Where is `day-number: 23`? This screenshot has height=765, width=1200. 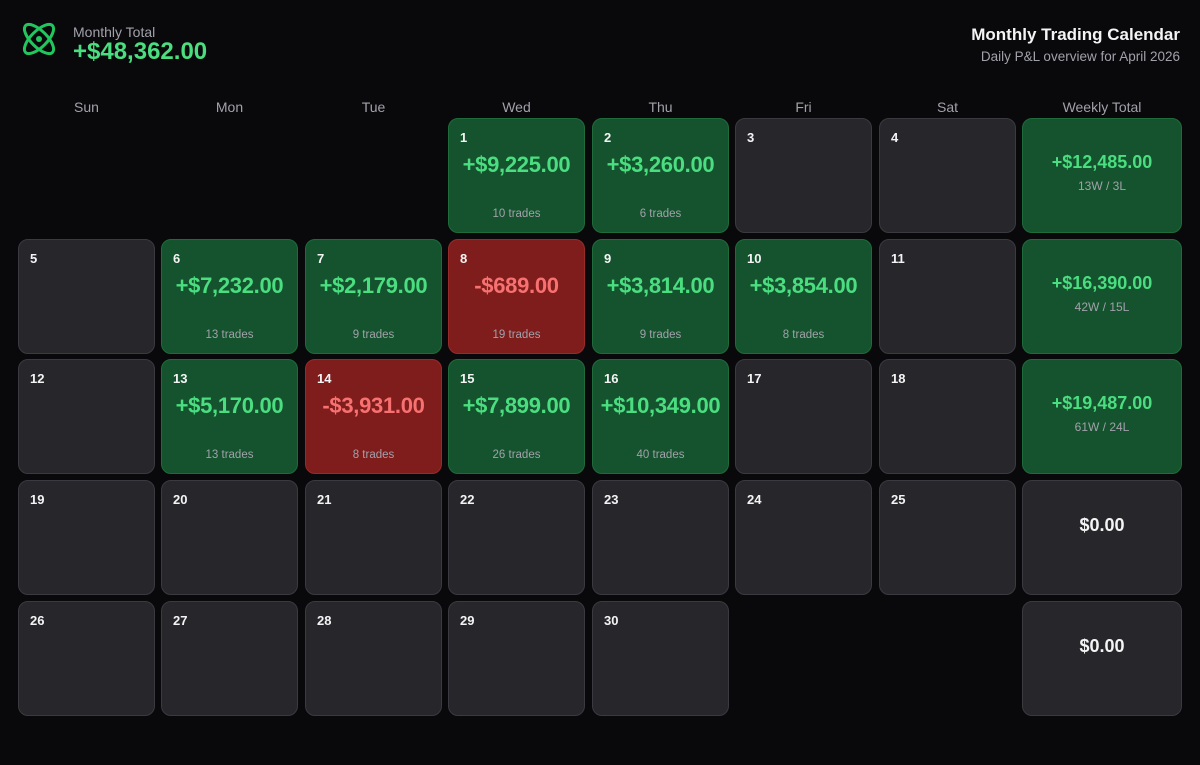 day-number: 23 is located at coordinates (611, 499).